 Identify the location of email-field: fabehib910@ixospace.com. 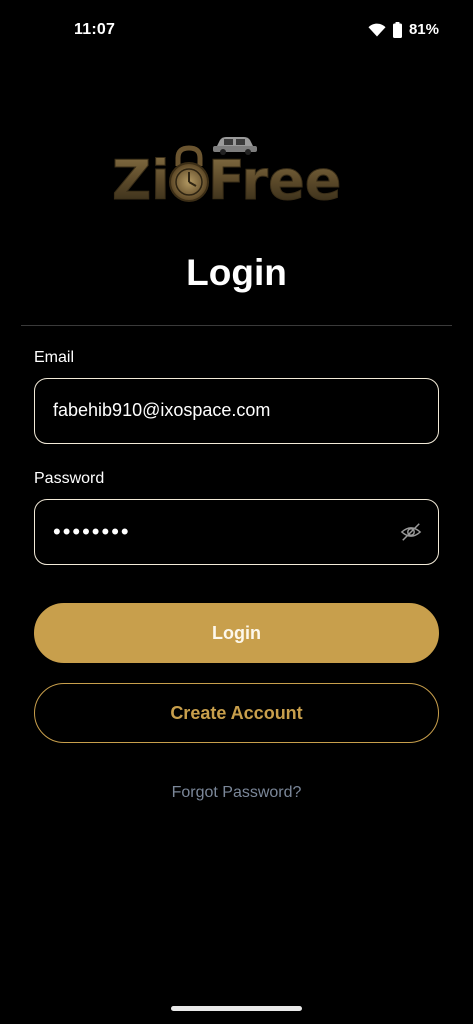
(236, 411).